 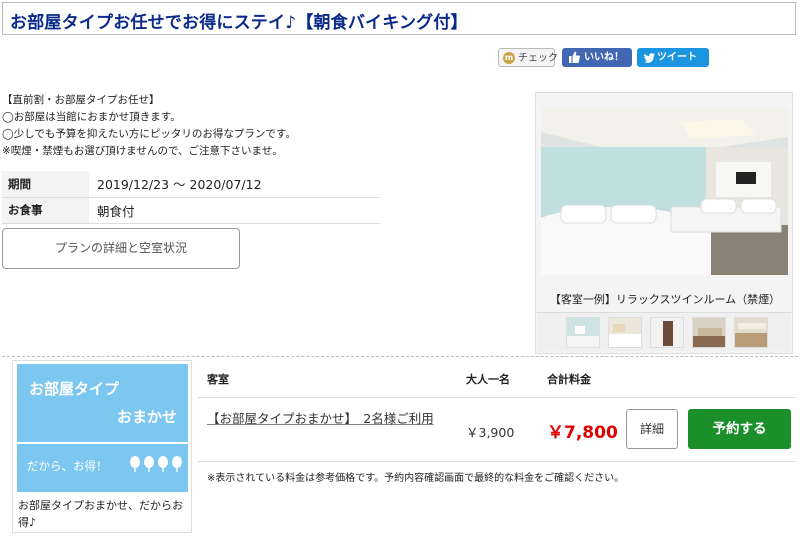 What do you see at coordinates (147, 417) in the screenshot?
I see `room-image-line2: おまかせ` at bounding box center [147, 417].